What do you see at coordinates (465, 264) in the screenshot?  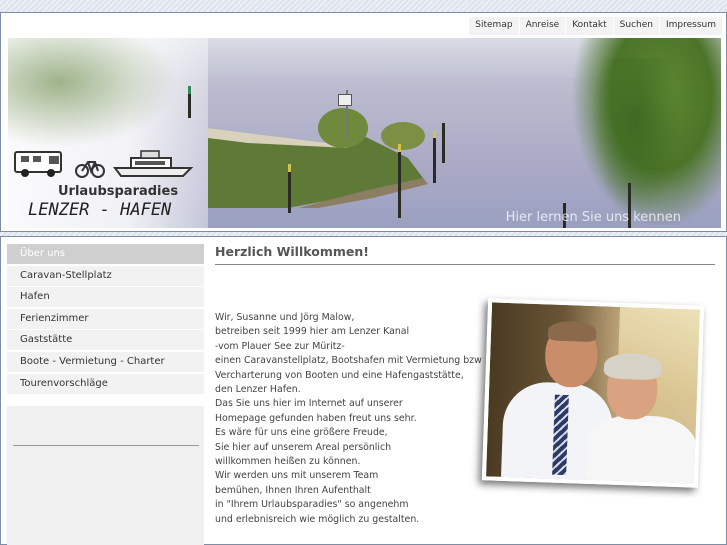 I see `title-divider` at bounding box center [465, 264].